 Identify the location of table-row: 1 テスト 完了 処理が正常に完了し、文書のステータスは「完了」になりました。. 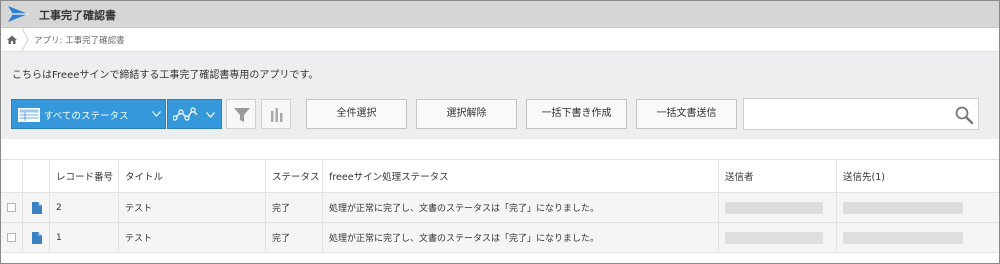
(500, 238).